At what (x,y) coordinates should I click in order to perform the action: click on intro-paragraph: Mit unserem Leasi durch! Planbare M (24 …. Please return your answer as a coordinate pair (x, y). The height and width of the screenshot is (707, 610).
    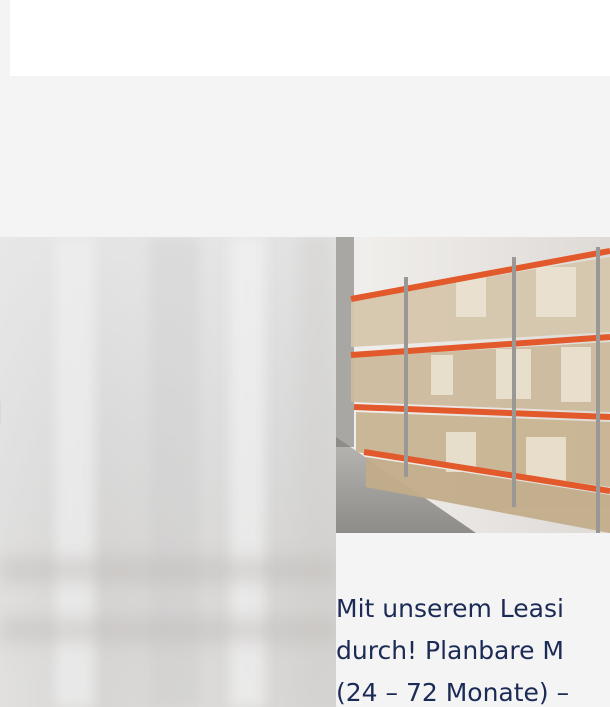
    Looking at the image, I should click on (473, 647).